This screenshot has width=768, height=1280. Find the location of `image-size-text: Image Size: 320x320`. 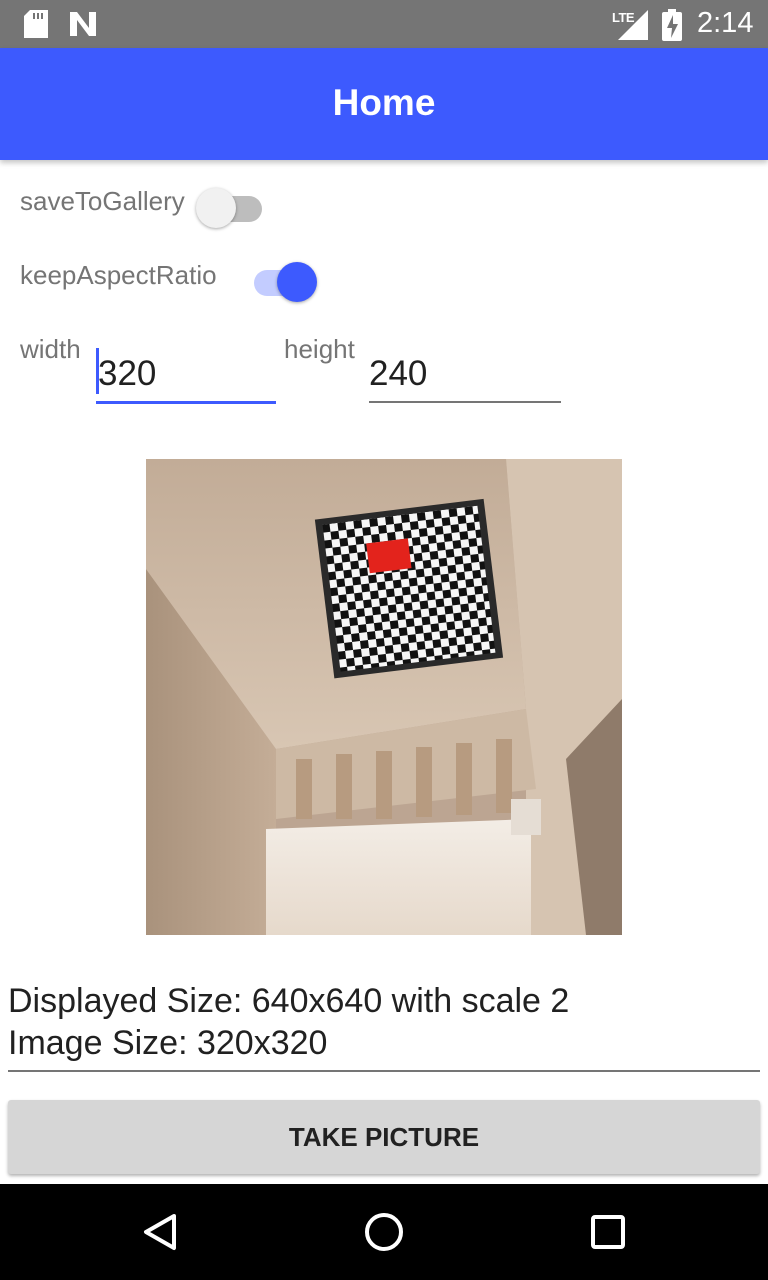

image-size-text: Image Size: 320x320 is located at coordinates (168, 1043).